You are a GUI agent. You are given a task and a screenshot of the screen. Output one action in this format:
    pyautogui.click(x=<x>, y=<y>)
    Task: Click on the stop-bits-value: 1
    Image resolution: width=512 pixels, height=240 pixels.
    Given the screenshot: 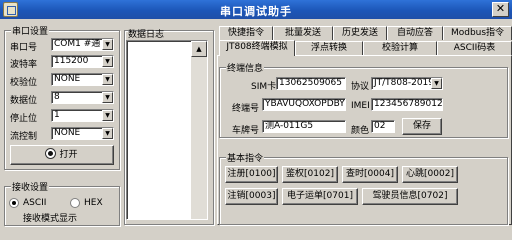 What is the action you would take?
    pyautogui.click(x=57, y=115)
    